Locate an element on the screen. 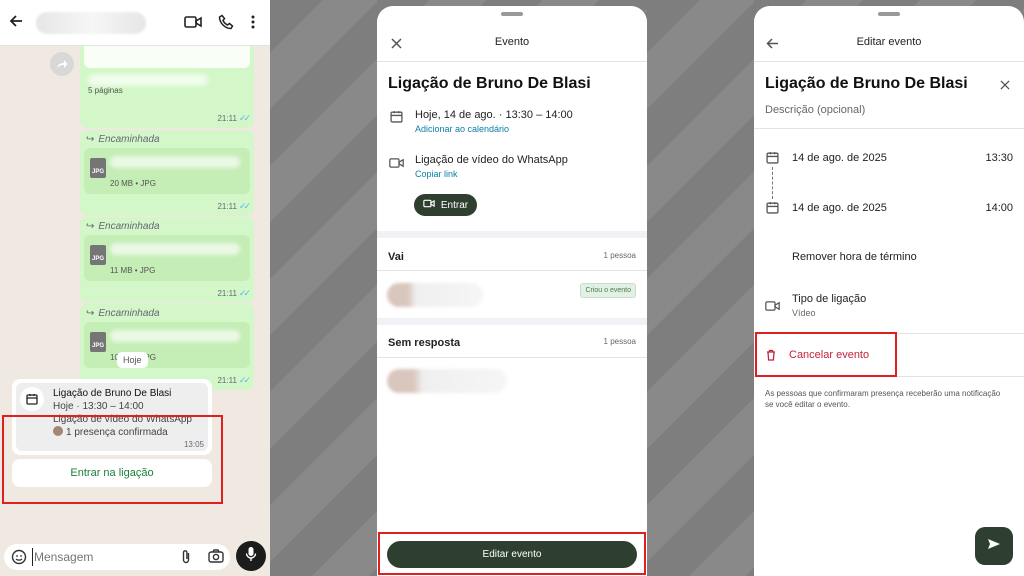 The width and height of the screenshot is (1024, 576). message-bubble: ↪ Encaminhada JPG 11 MB • JPG 21:11 ✓✓ is located at coordinates (167, 260).